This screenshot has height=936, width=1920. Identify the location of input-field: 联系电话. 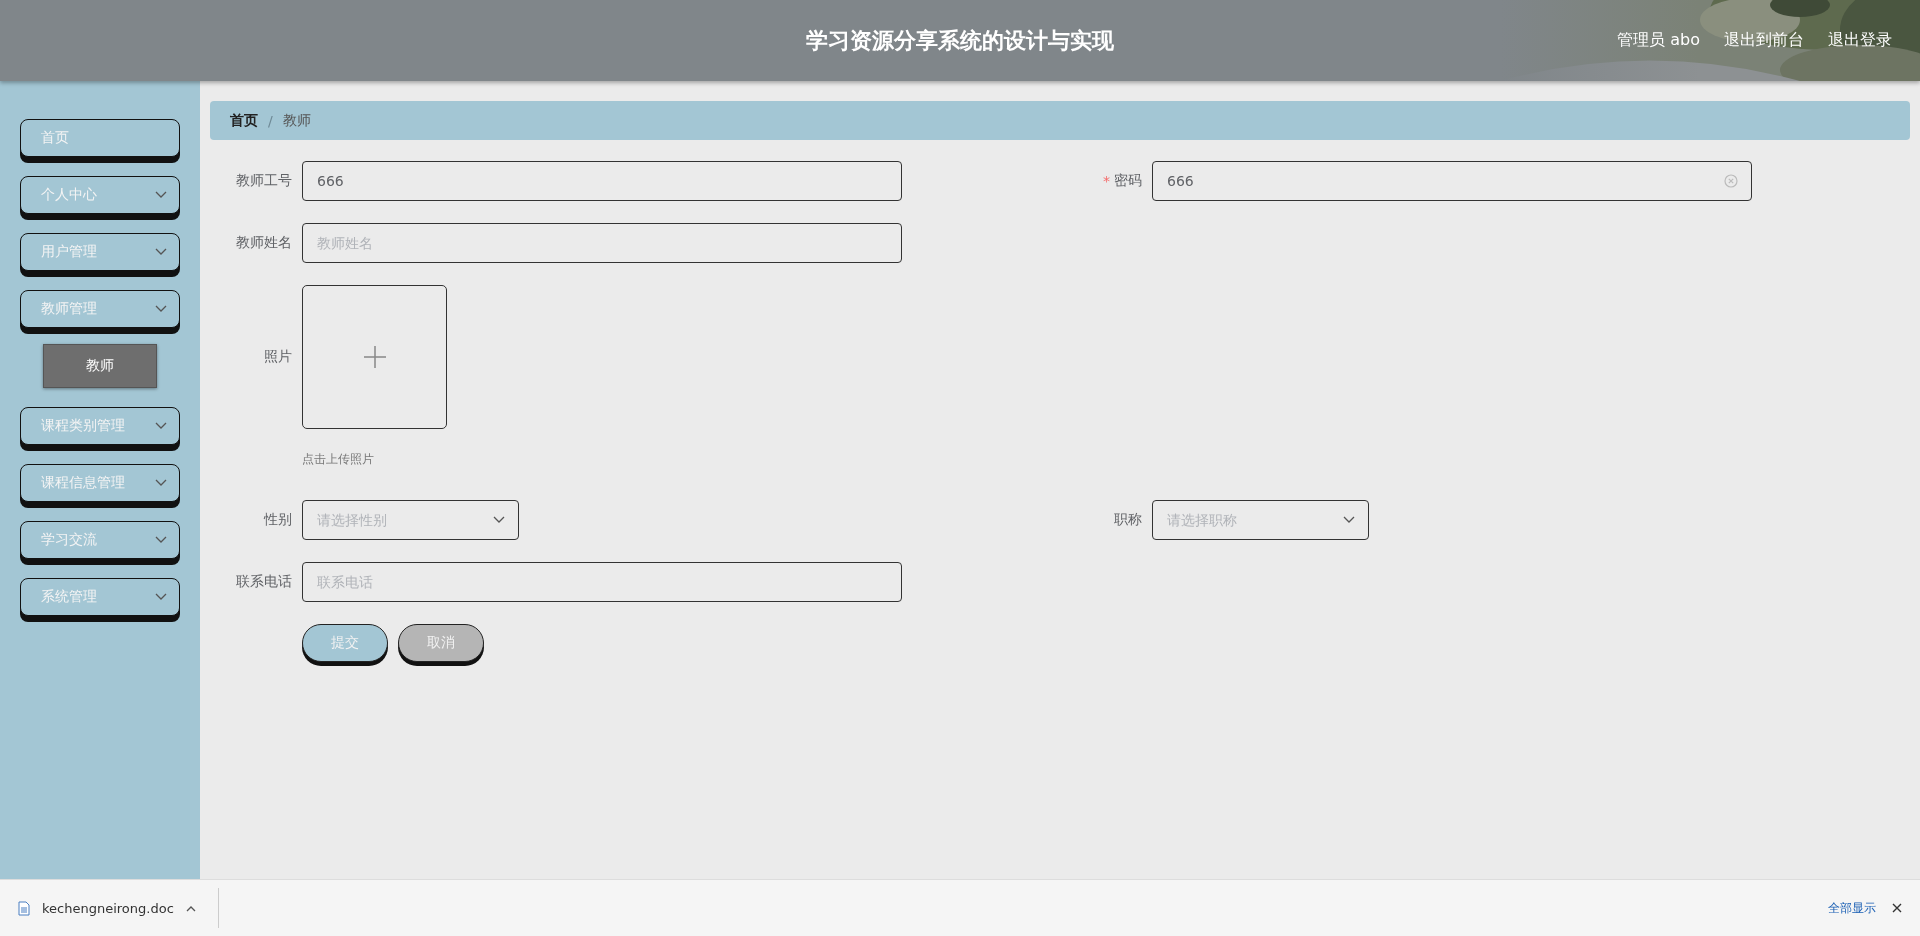
(602, 582).